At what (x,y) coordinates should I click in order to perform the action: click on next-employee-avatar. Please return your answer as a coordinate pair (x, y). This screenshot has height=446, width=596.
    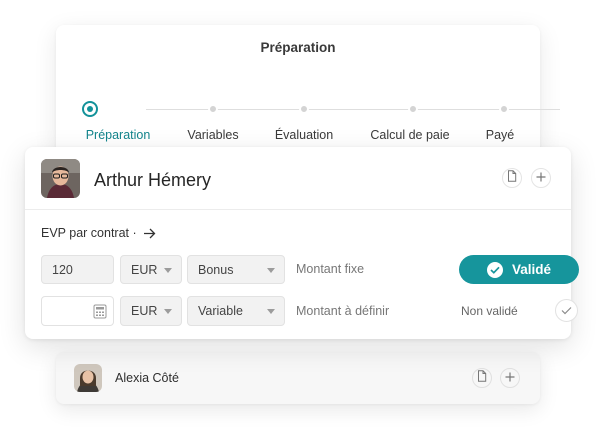
    Looking at the image, I should click on (88, 378).